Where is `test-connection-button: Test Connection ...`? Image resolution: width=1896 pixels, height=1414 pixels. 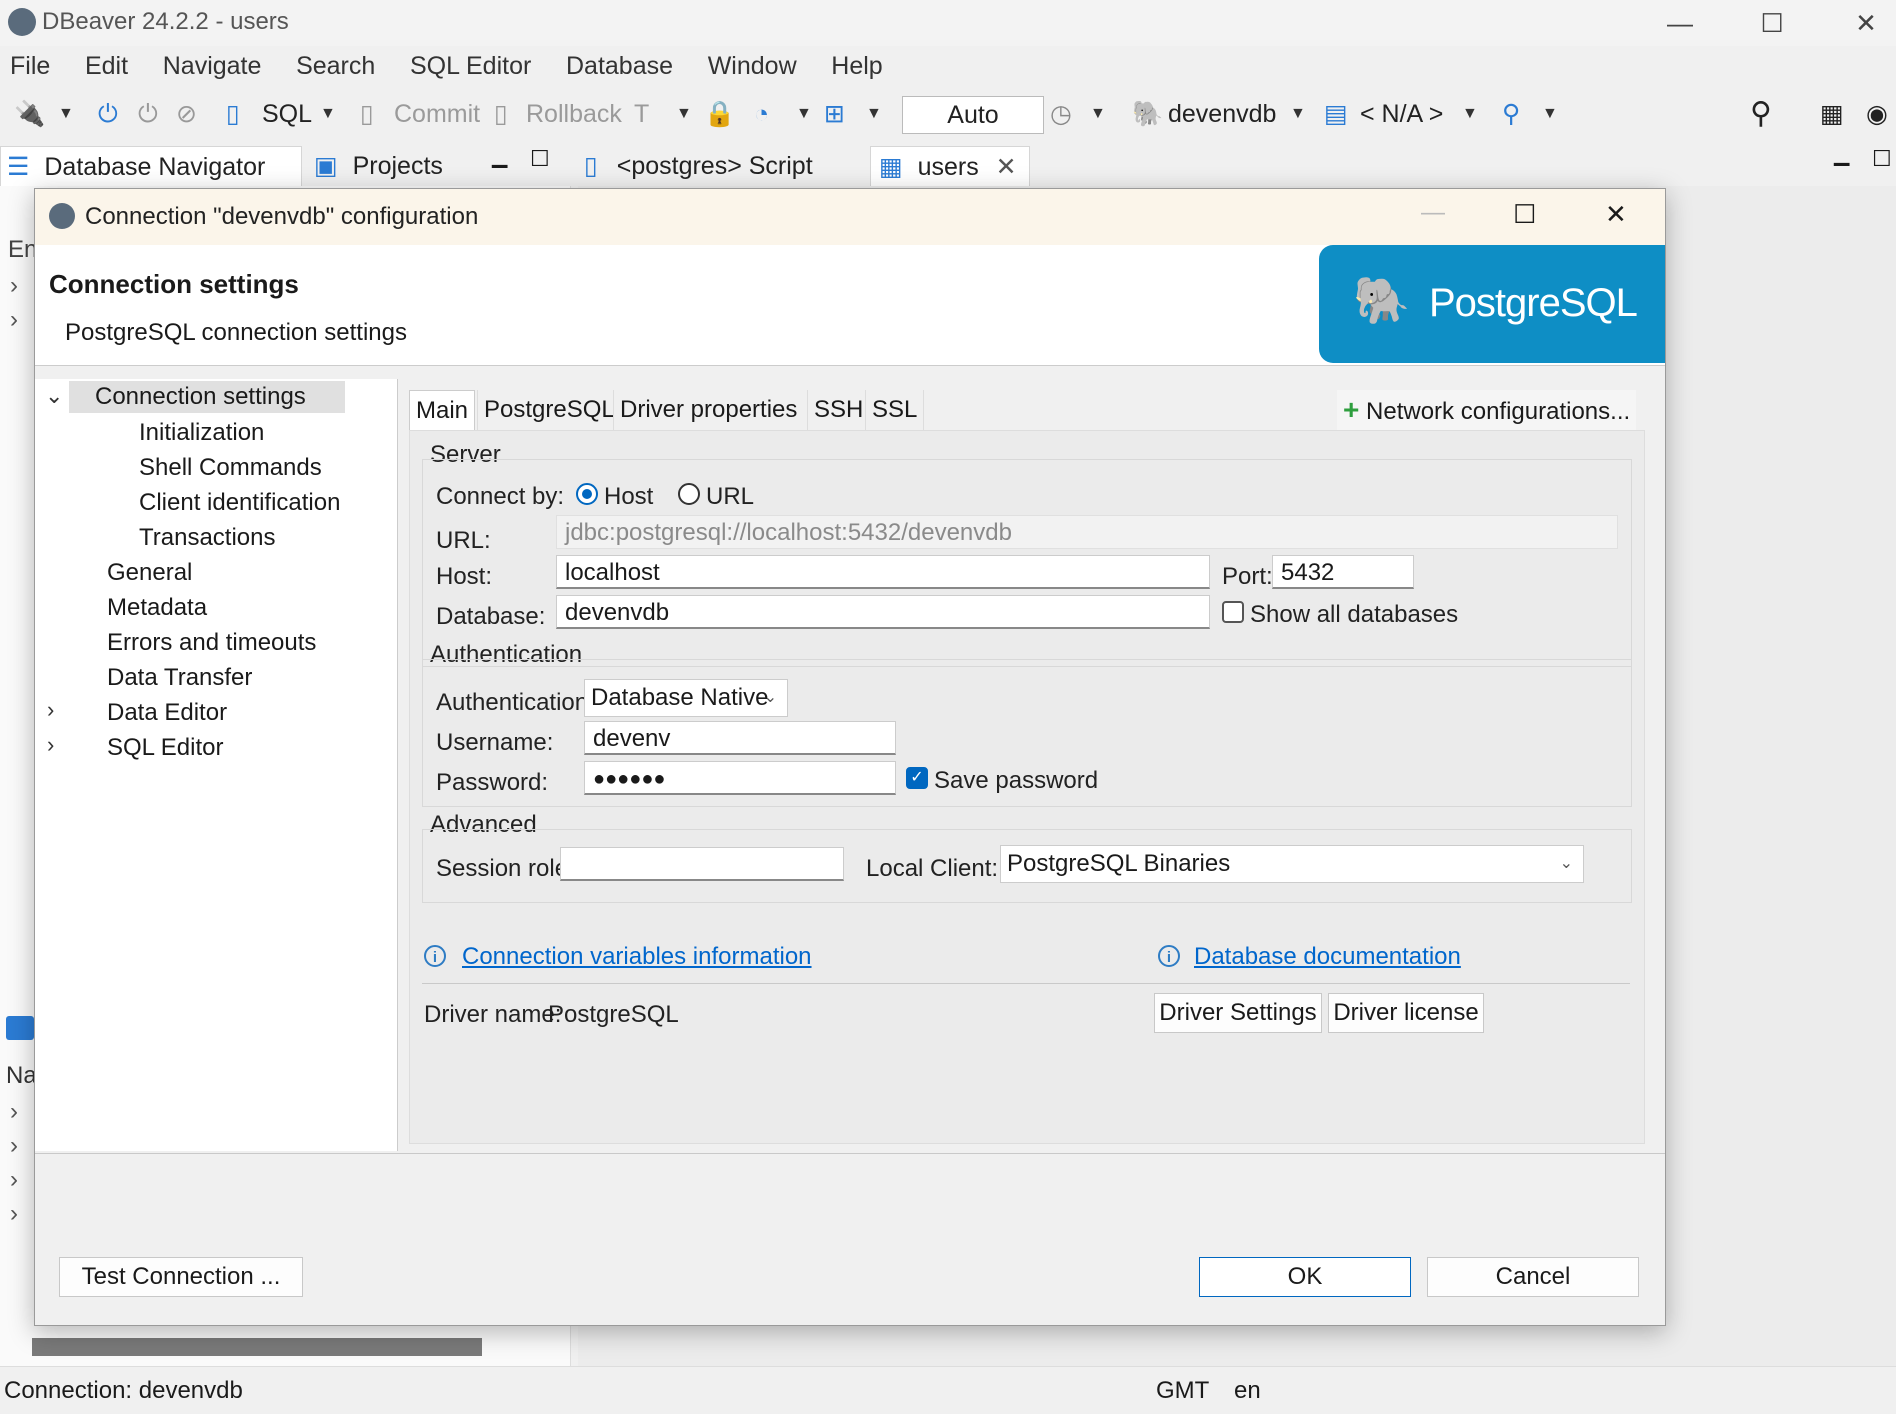
test-connection-button: Test Connection ... is located at coordinates (181, 1277).